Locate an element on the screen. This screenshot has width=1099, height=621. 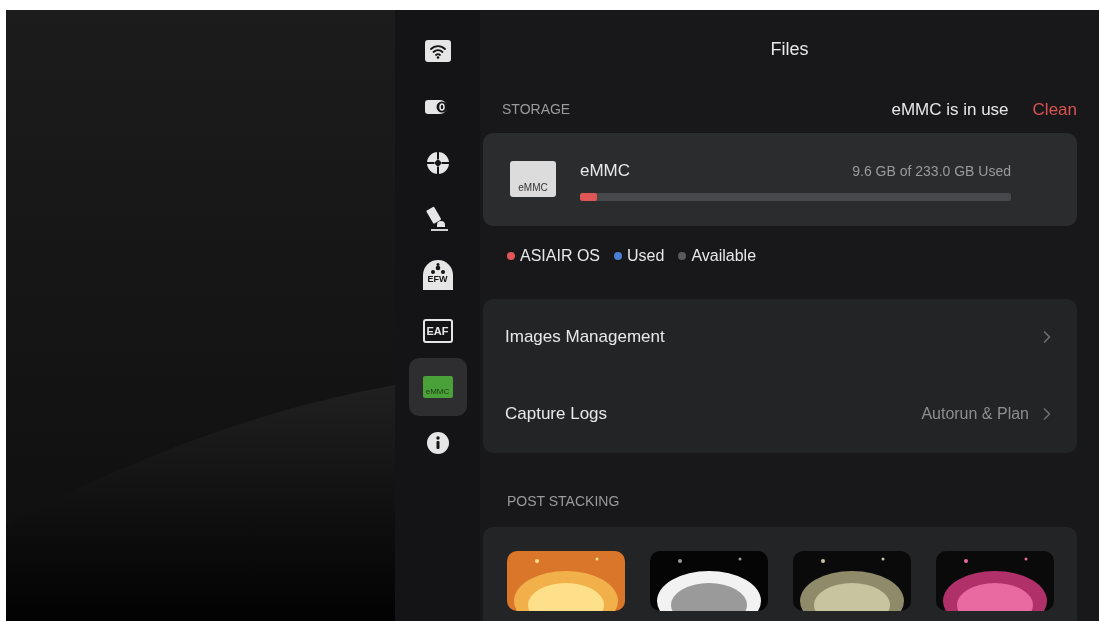
legend-label: Used is located at coordinates (646, 256).